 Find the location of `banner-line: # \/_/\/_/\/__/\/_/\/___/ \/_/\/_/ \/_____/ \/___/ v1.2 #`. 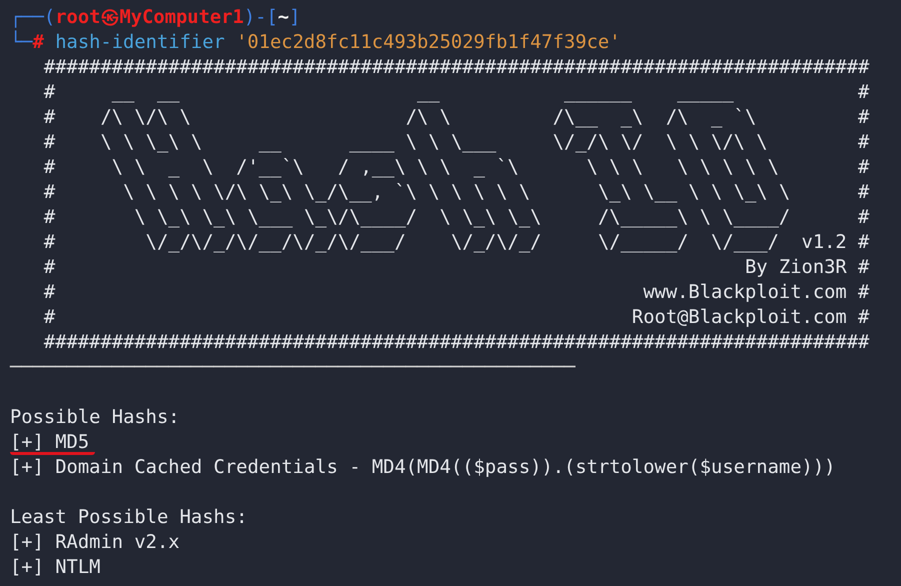

banner-line: # \/_/\/_/\/__/\/_/\/___/ \/_/\/_/ \/_____/ \/___/ v1.2 # is located at coordinates (456, 243).